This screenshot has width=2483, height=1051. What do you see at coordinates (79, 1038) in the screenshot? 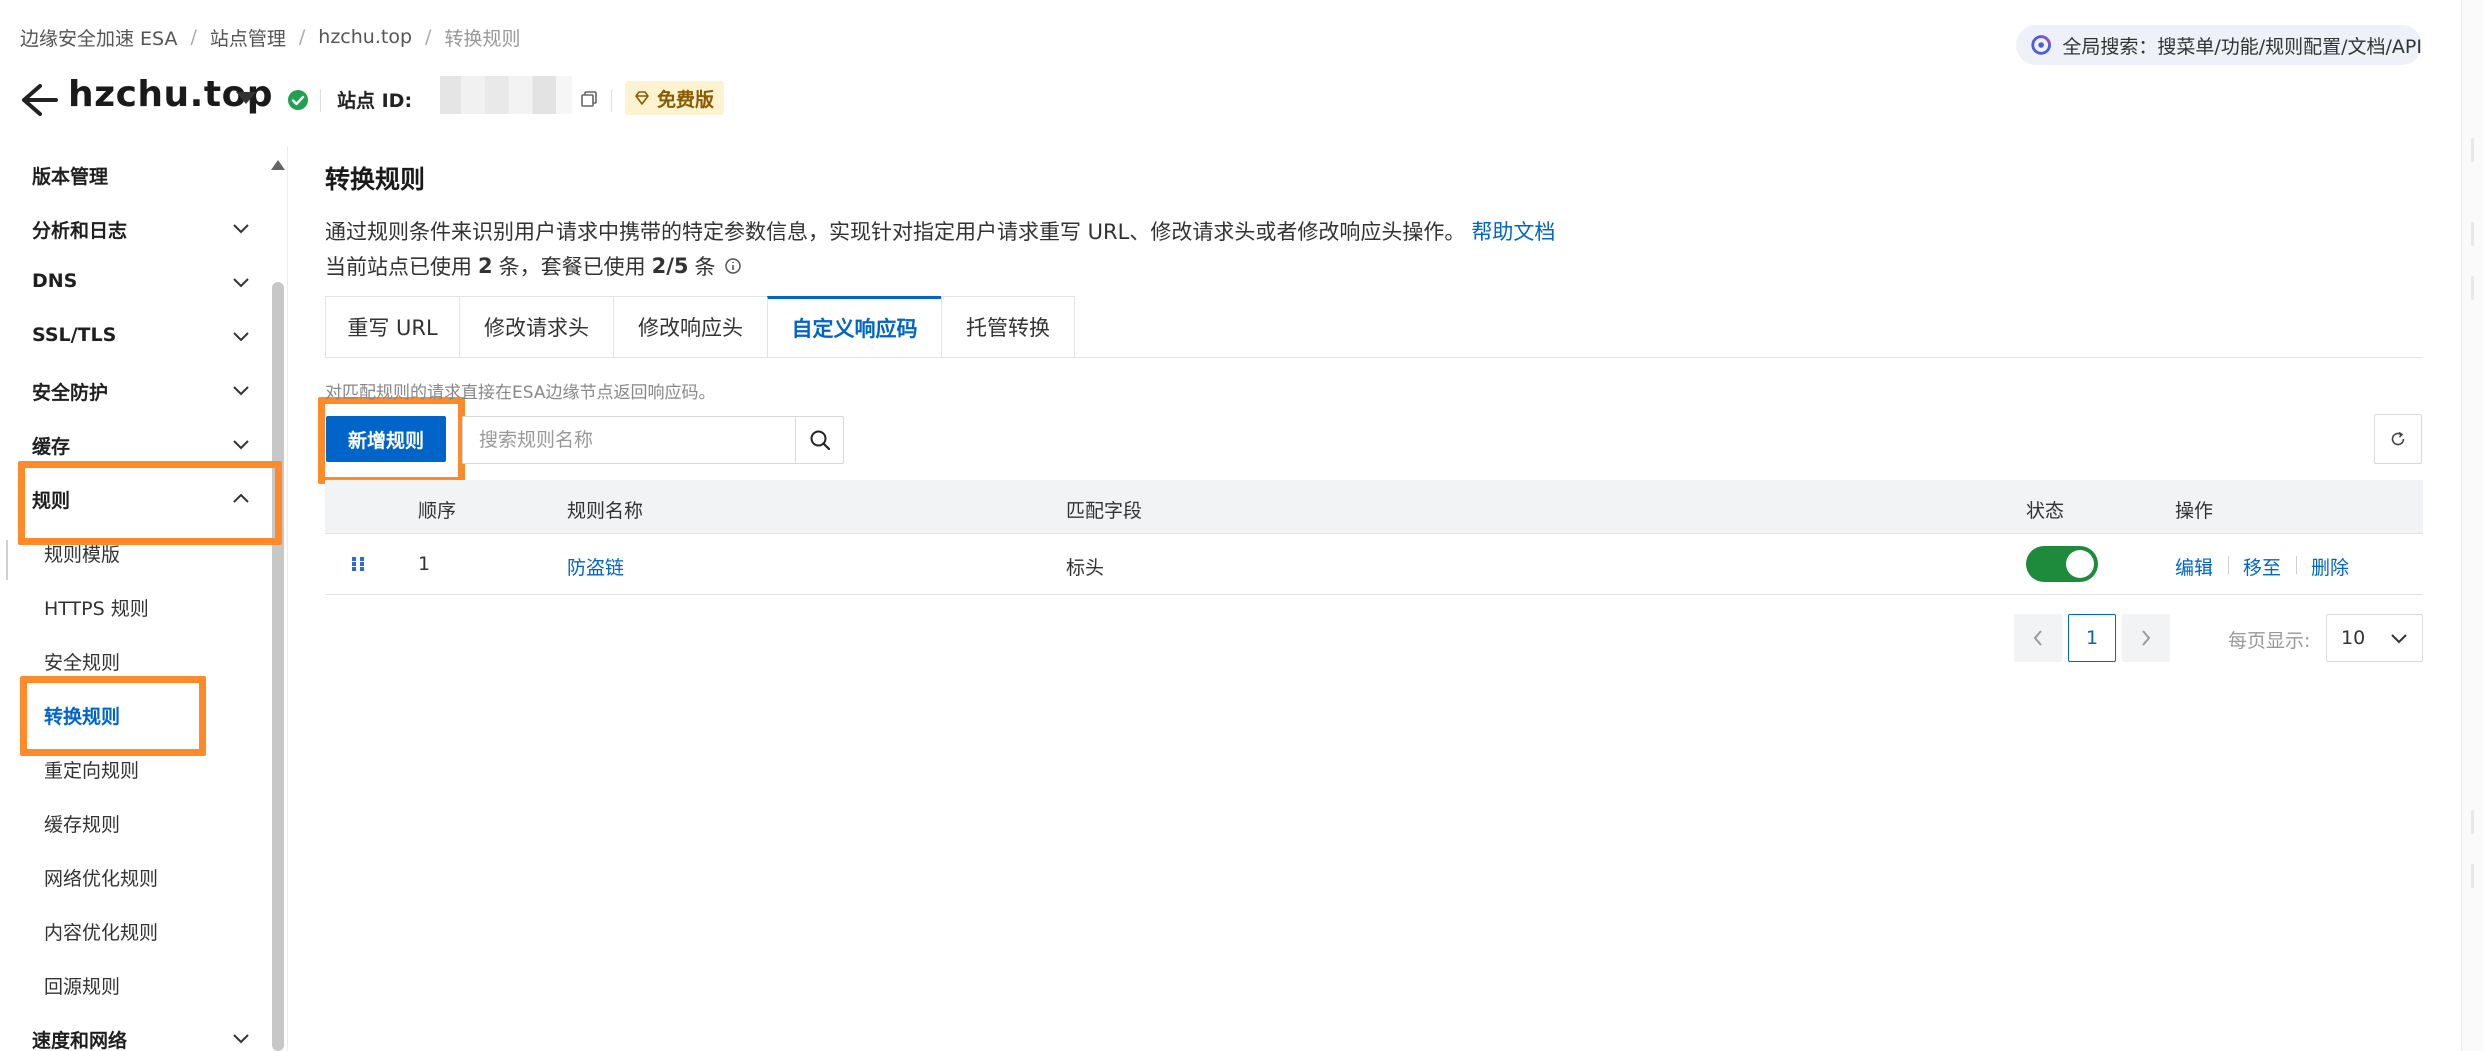
I see `sidebar-item-speed-network: 速度和网络` at bounding box center [79, 1038].